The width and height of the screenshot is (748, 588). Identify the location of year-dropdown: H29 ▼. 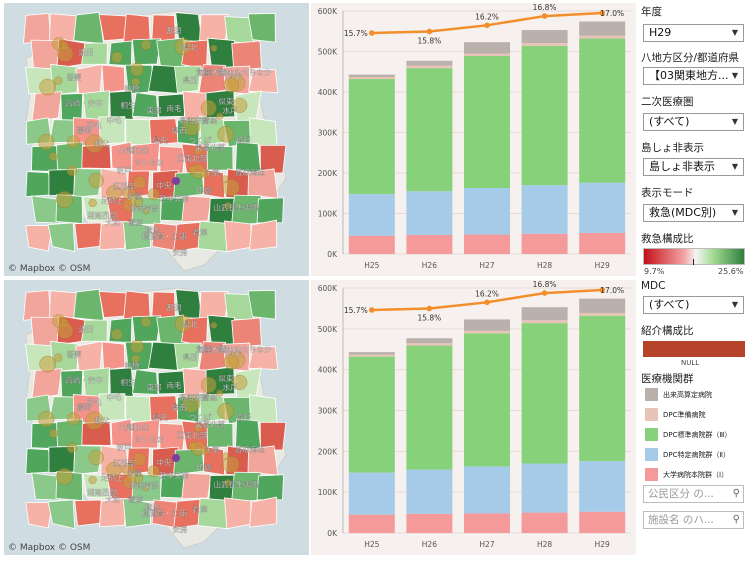
(693, 33).